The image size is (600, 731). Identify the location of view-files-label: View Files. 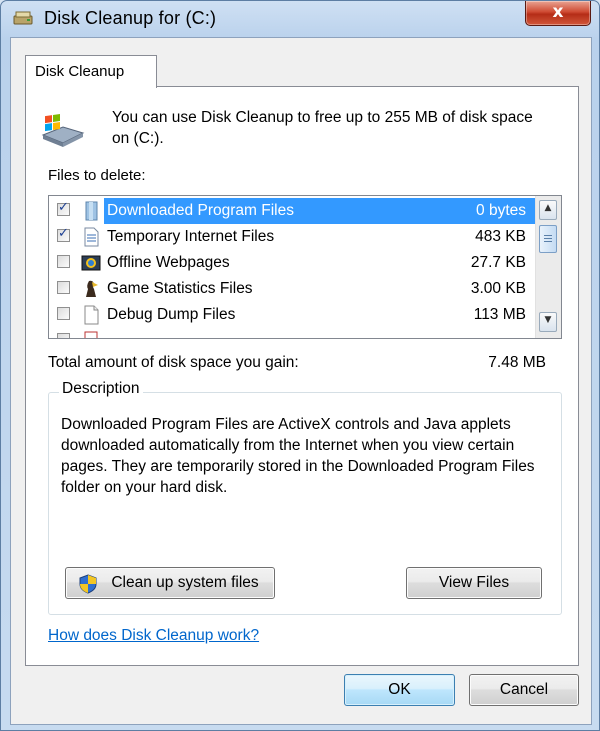
(474, 582).